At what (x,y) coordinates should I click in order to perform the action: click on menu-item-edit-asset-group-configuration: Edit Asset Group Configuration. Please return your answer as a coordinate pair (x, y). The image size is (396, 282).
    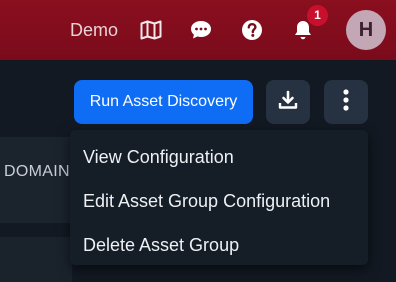
    Looking at the image, I should click on (219, 201).